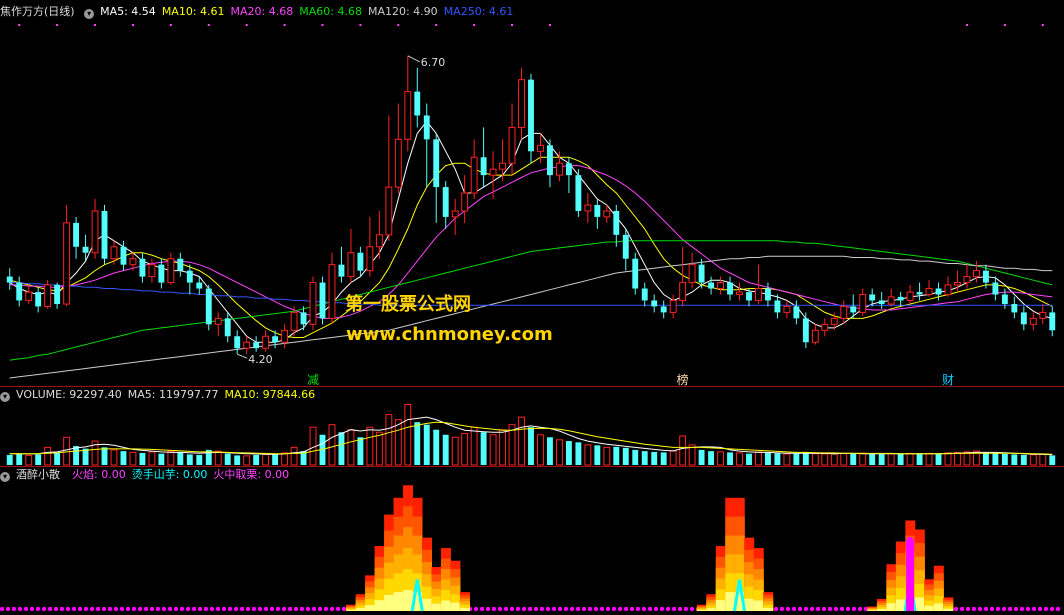 This screenshot has width=1064, height=615. Describe the element at coordinates (99, 474) in the screenshot. I see `ind-readout-0: 火焰: 0.00` at that location.